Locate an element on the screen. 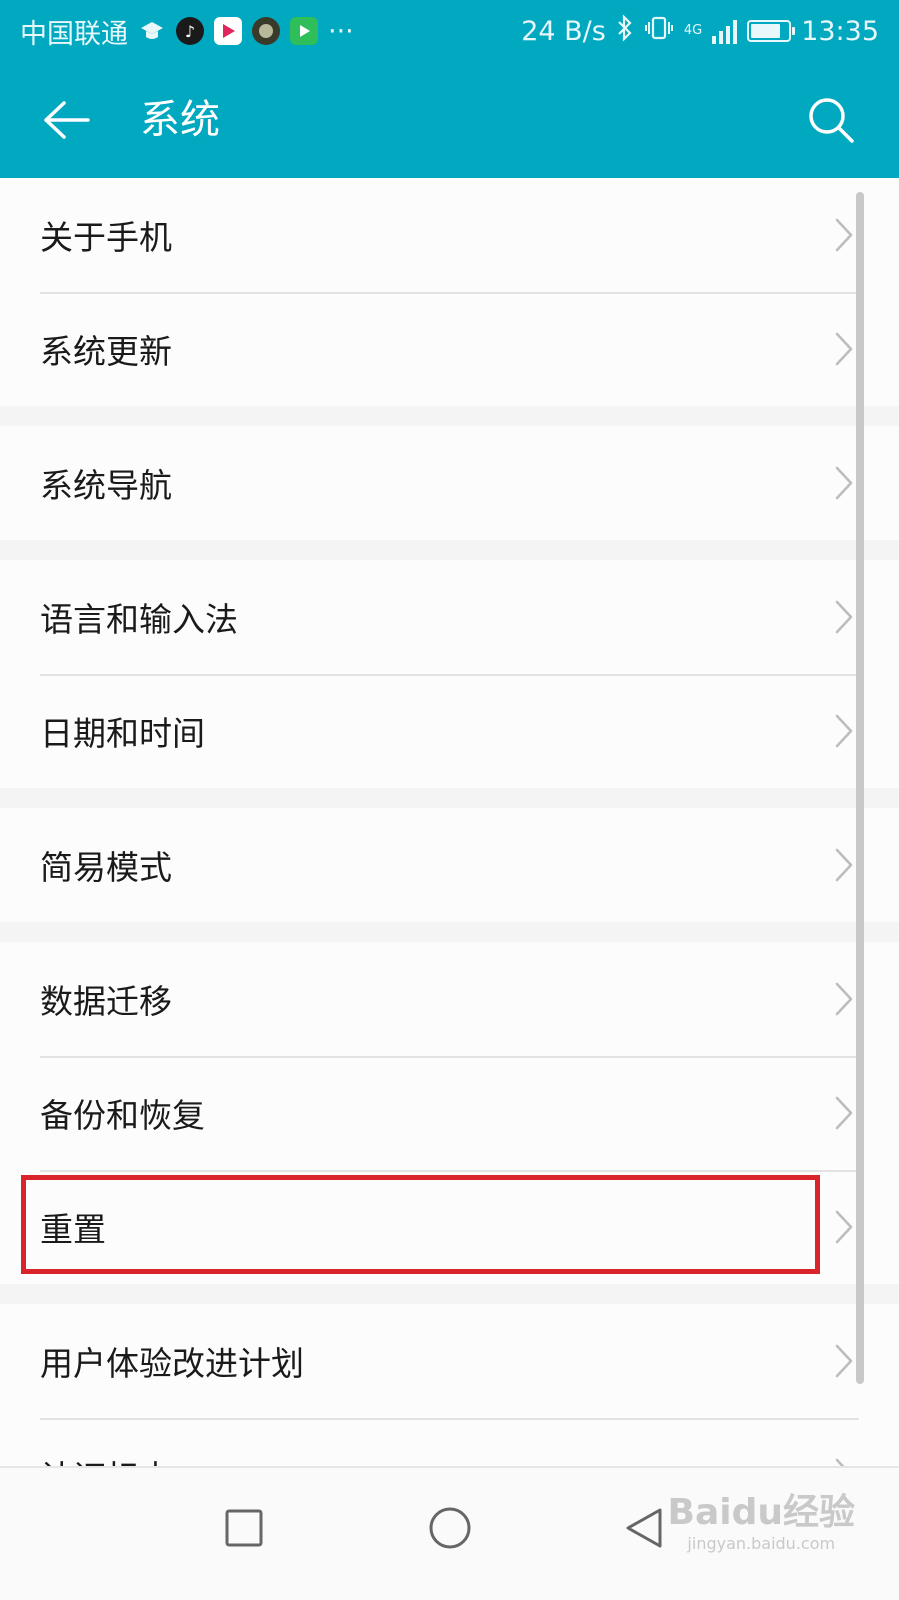  nav-back-button is located at coordinates (644, 1528).